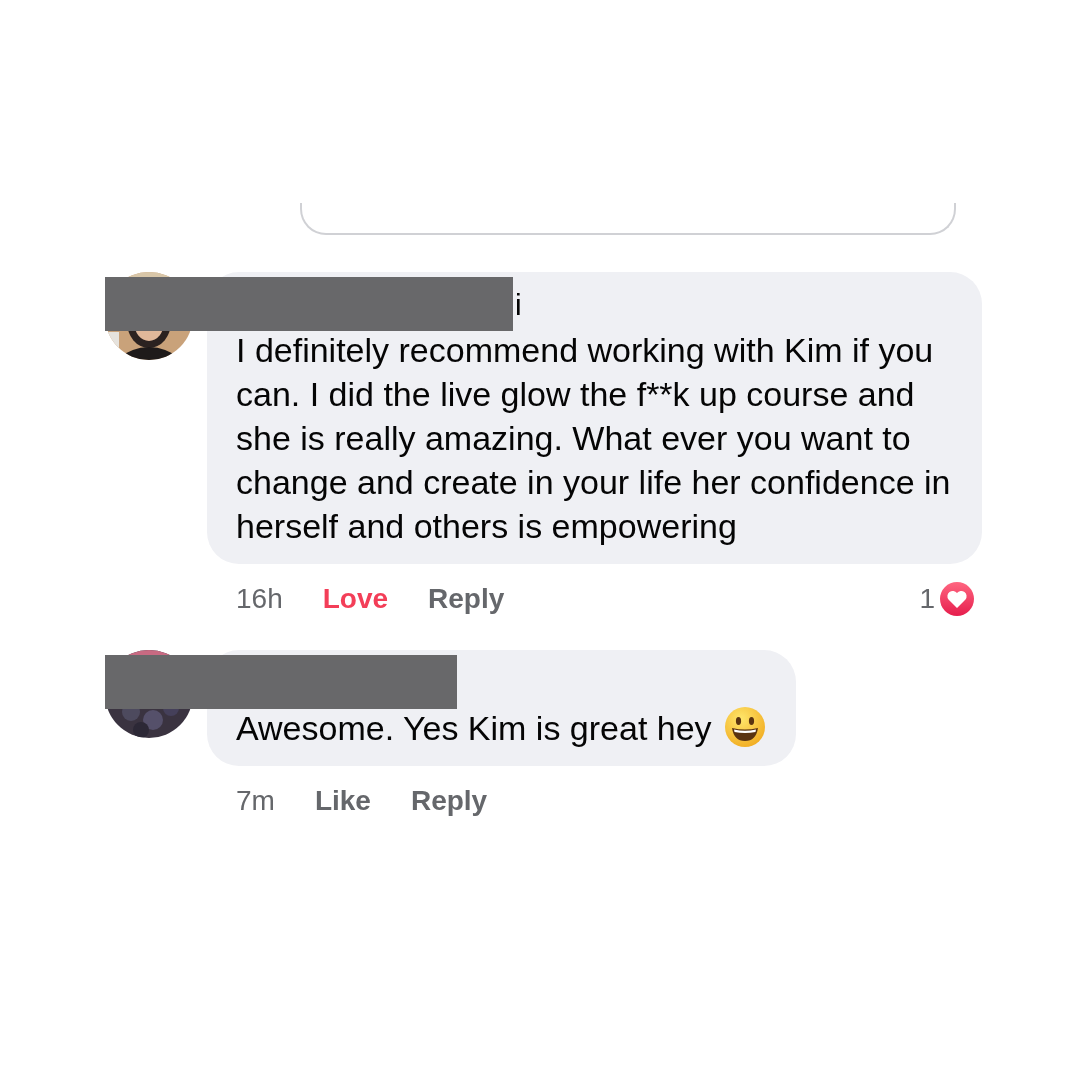 This screenshot has width=1080, height=1080. I want to click on comment-text: Awesome. Yes Kim is great hey, so click(474, 728).